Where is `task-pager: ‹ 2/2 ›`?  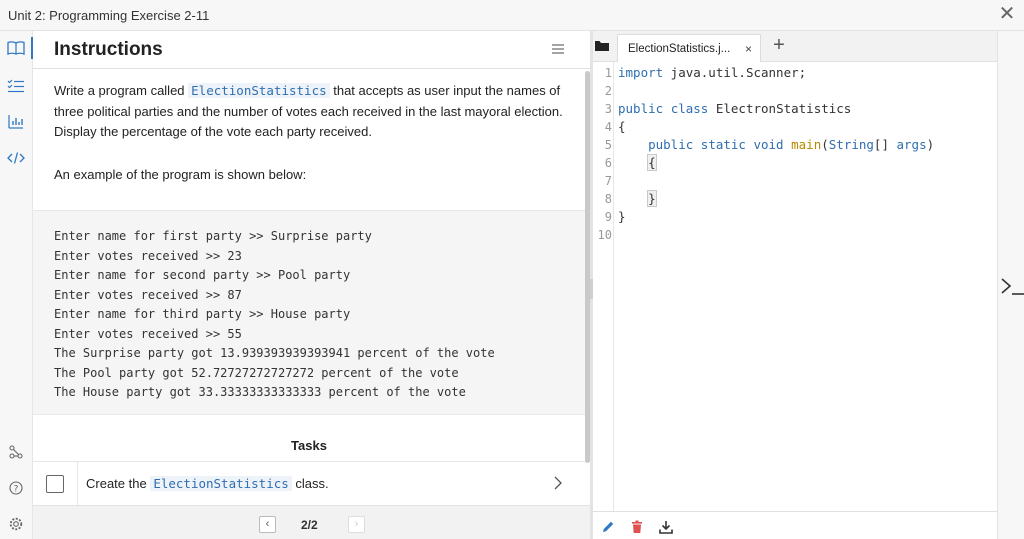 task-pager: ‹ 2/2 › is located at coordinates (312, 522).